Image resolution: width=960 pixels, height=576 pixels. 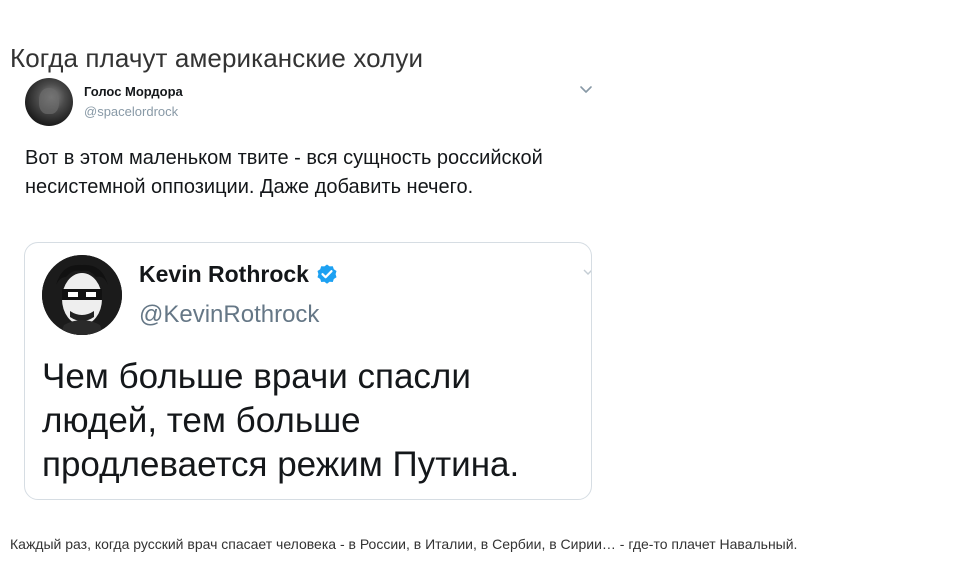 What do you see at coordinates (327, 274) in the screenshot?
I see `verified-badge-icon` at bounding box center [327, 274].